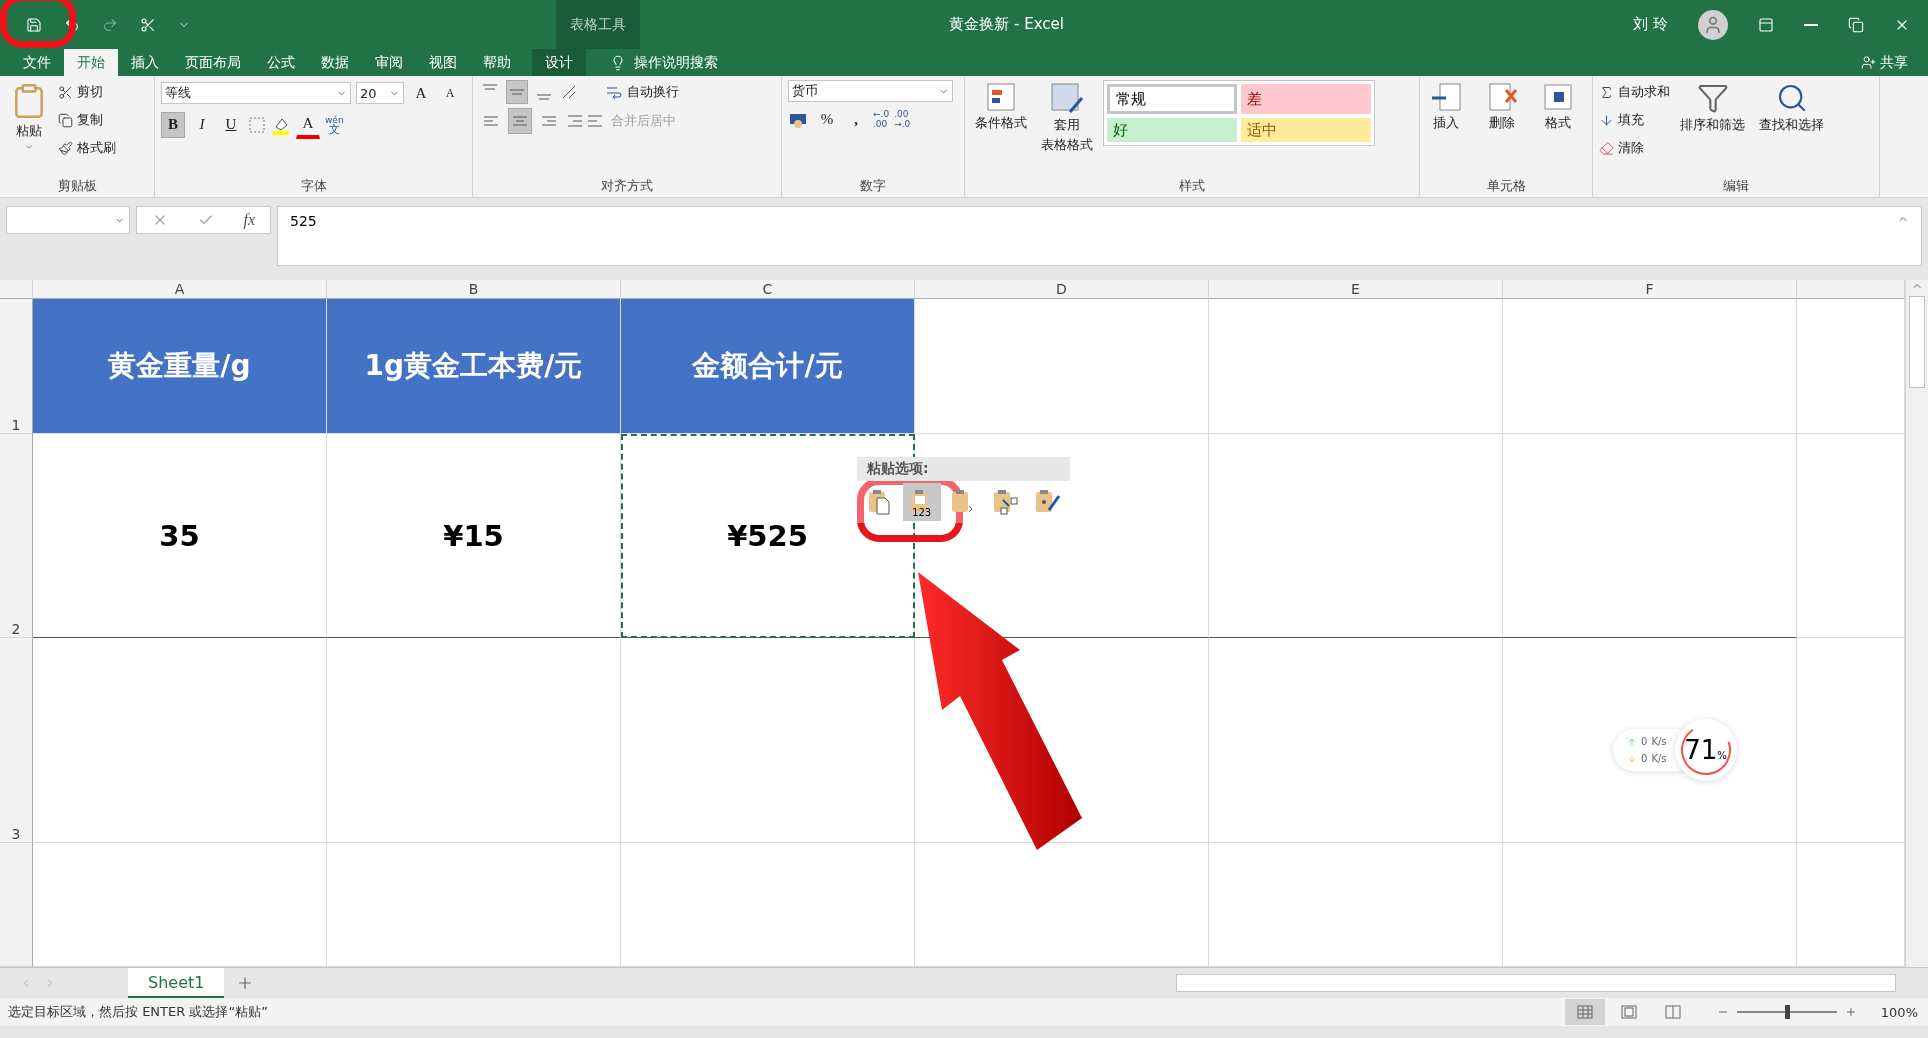 The height and width of the screenshot is (1038, 1928). I want to click on wrap-text-button: 自动换行, so click(642, 92).